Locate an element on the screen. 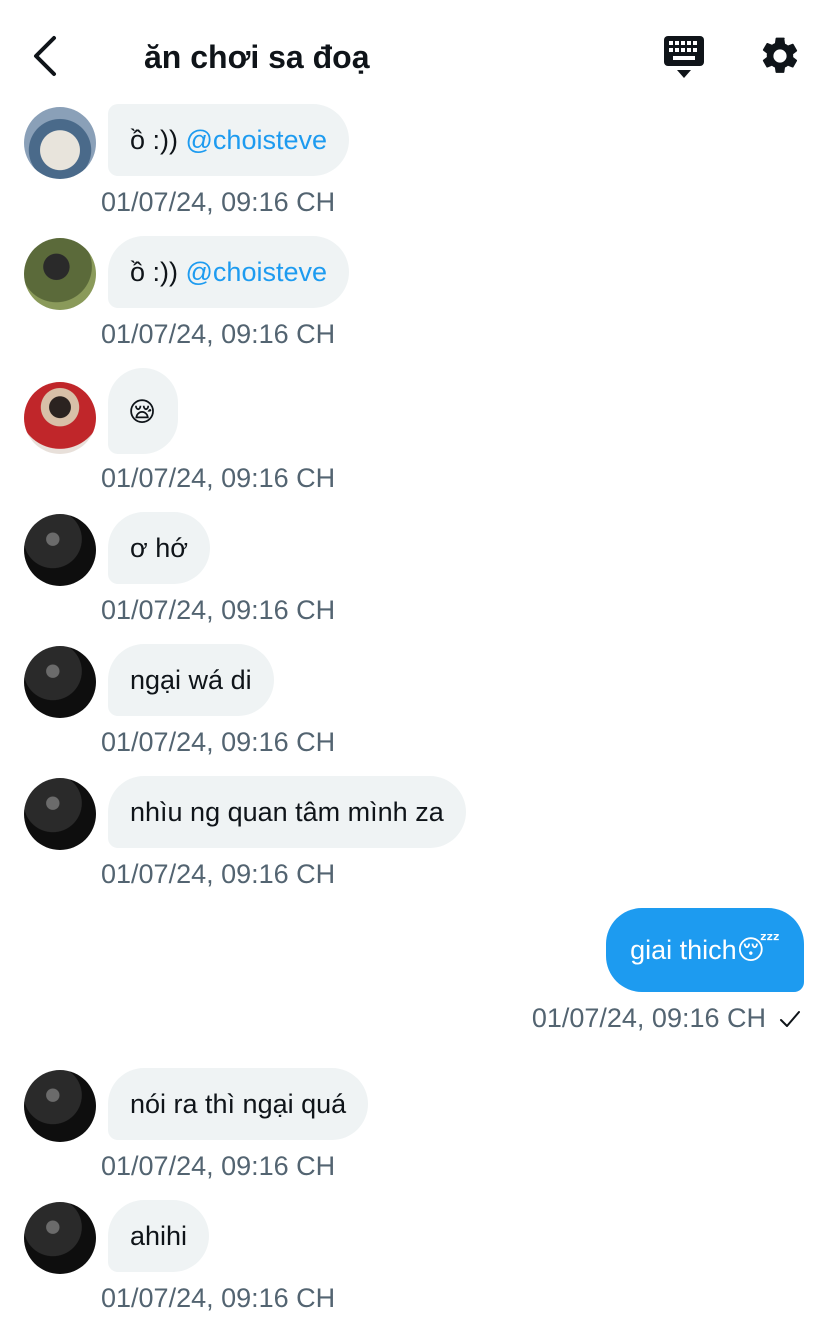 The height and width of the screenshot is (1320, 828). message-text: 😪 is located at coordinates (142, 412).